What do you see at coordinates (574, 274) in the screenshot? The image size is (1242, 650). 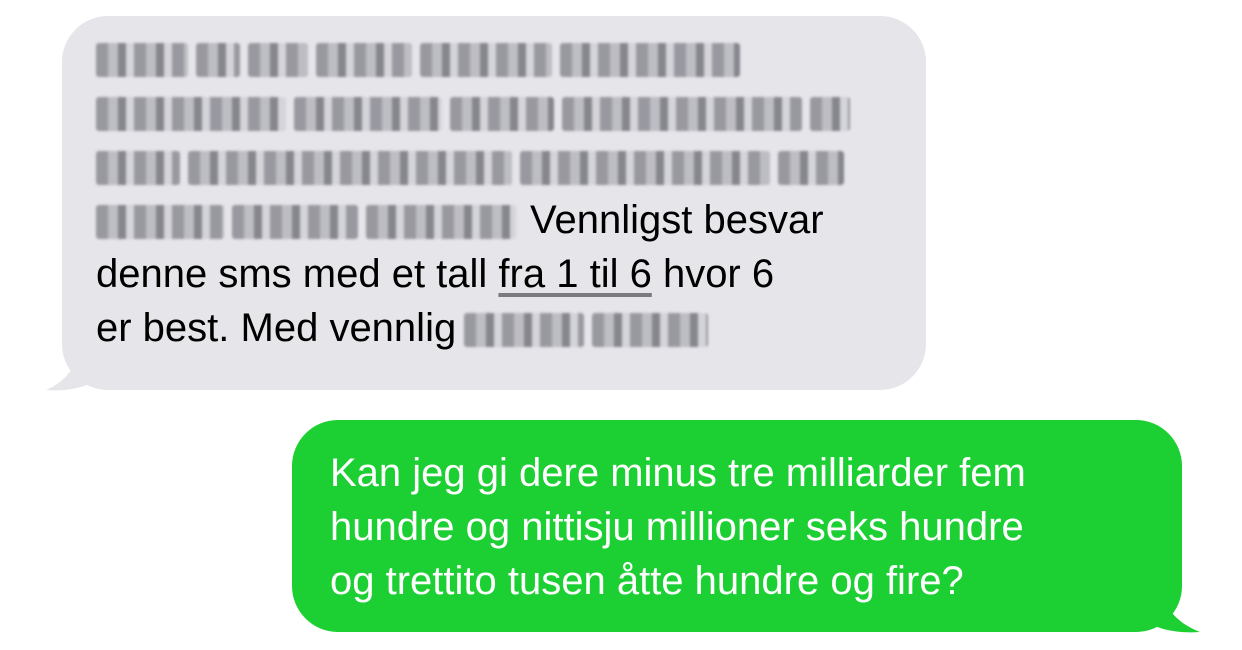 I see `number-range-link: fra 1 til 6` at bounding box center [574, 274].